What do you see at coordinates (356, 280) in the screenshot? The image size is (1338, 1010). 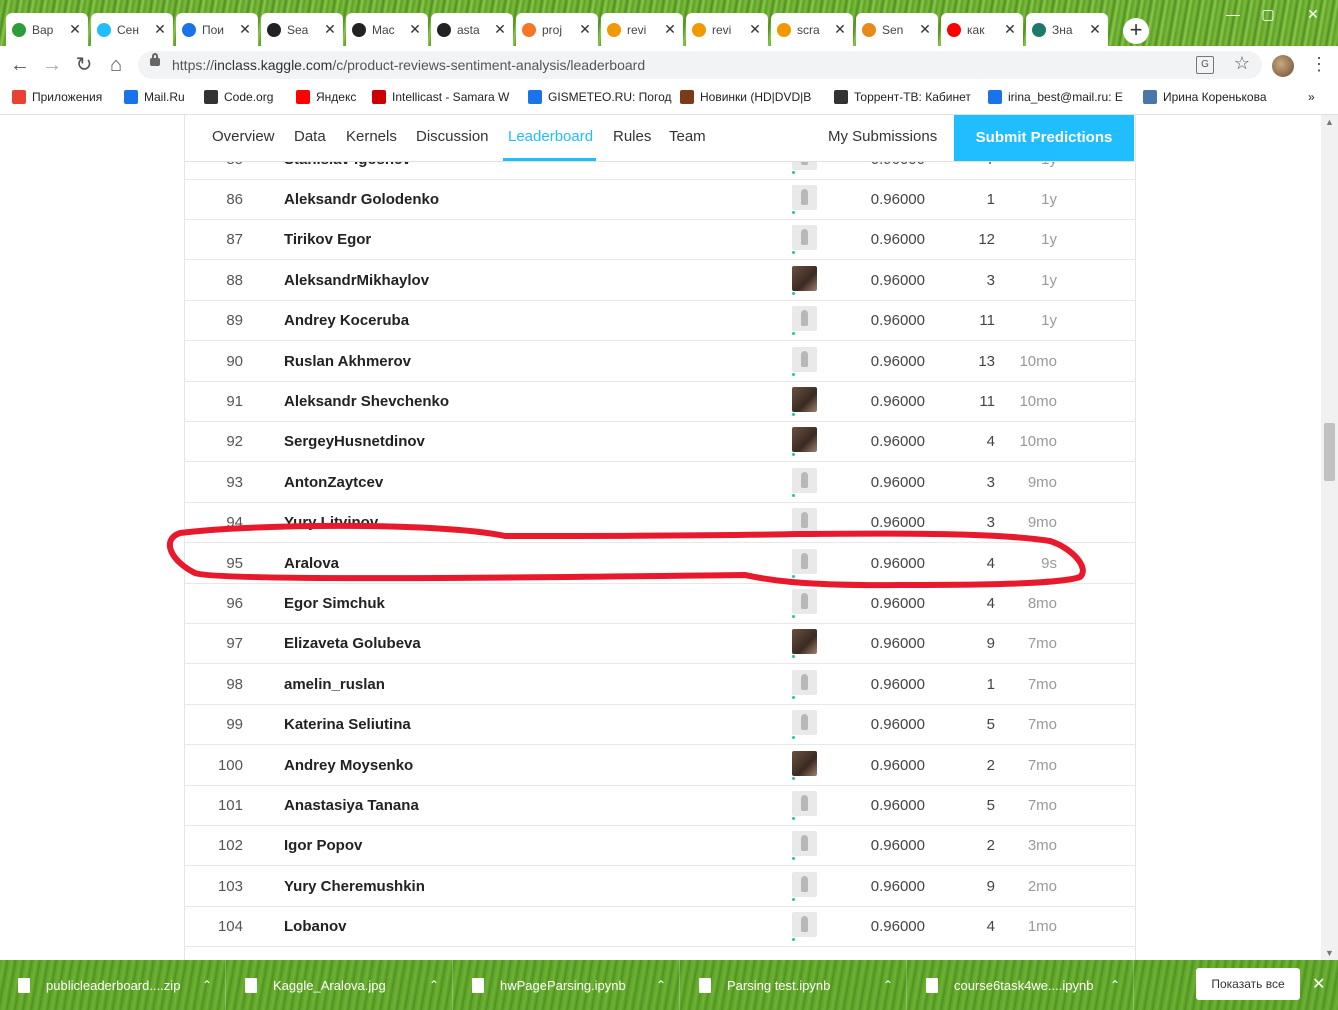 I see `team-name: AleksandrMikhaylov` at bounding box center [356, 280].